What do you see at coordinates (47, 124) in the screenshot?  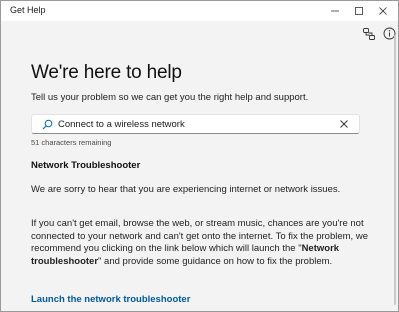 I see `search-icon` at bounding box center [47, 124].